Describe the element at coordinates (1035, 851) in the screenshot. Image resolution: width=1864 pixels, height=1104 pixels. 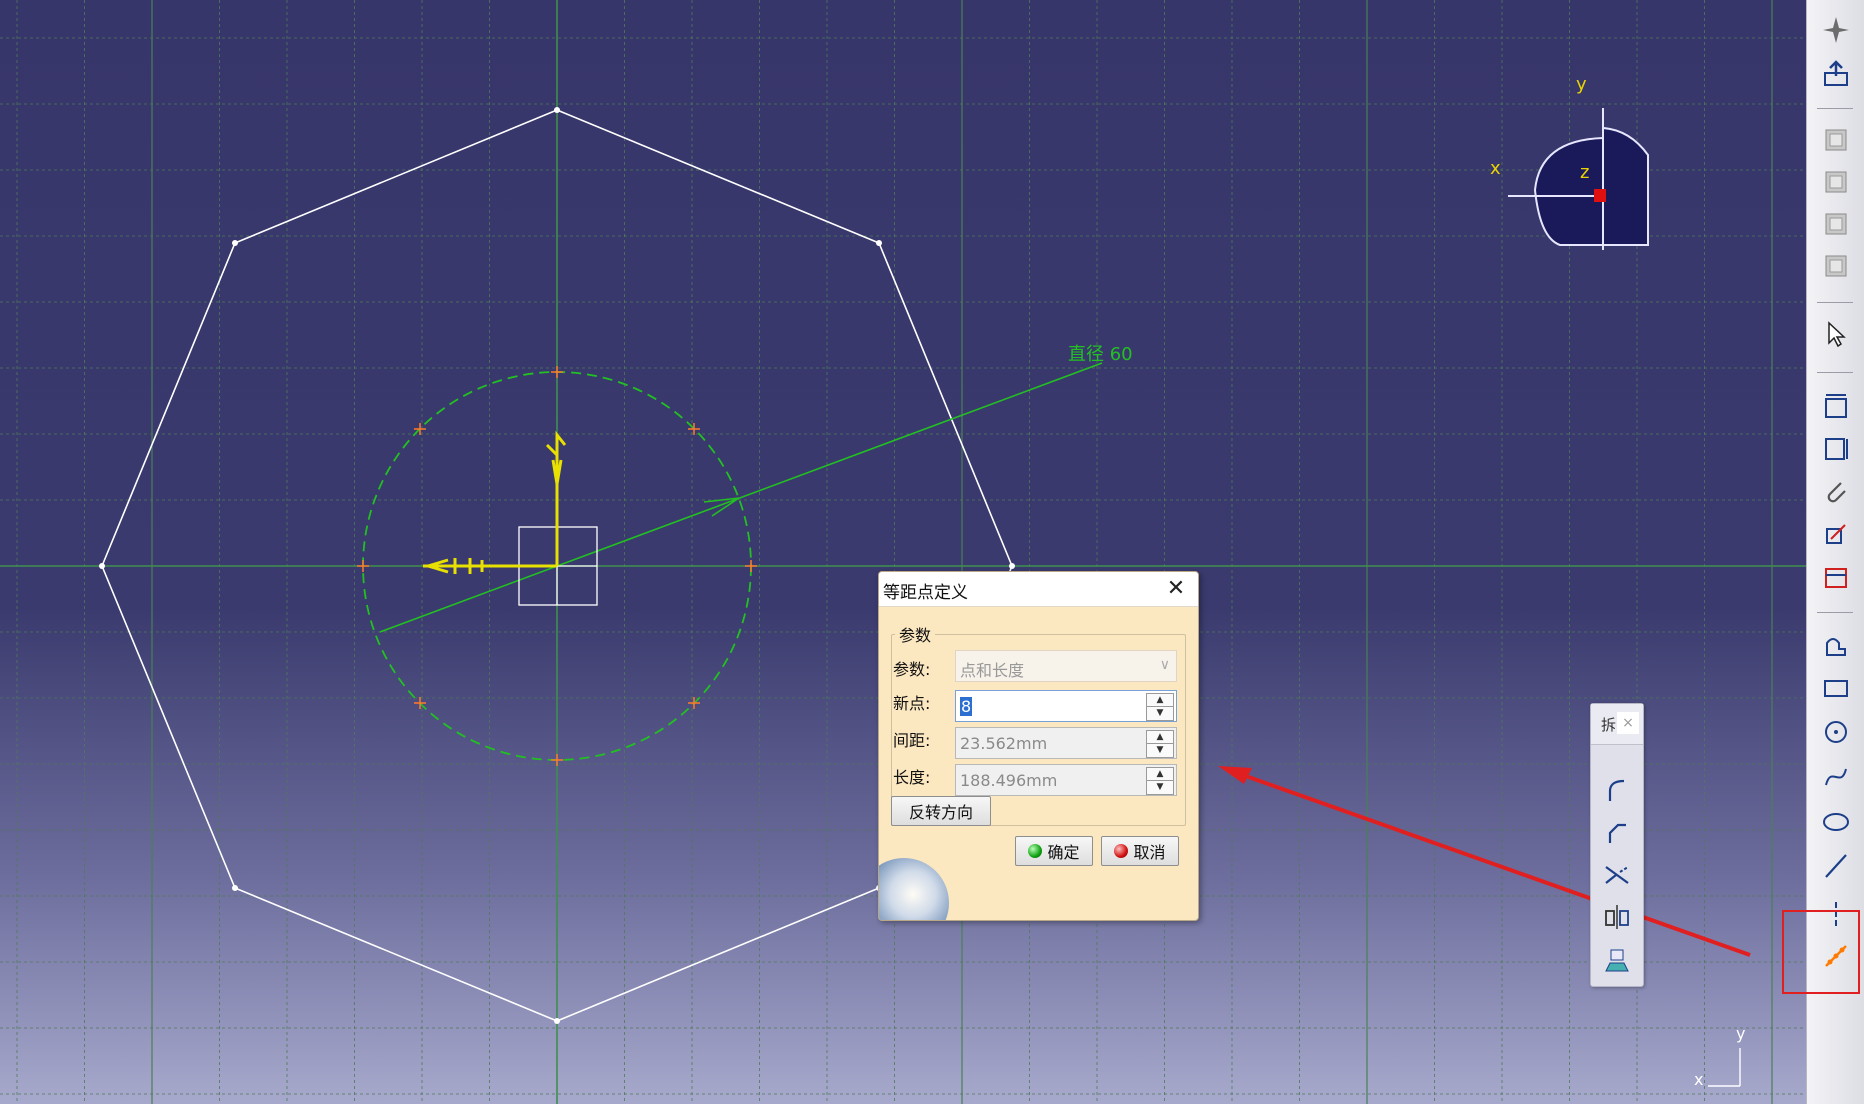
I see `ok-icon` at that location.